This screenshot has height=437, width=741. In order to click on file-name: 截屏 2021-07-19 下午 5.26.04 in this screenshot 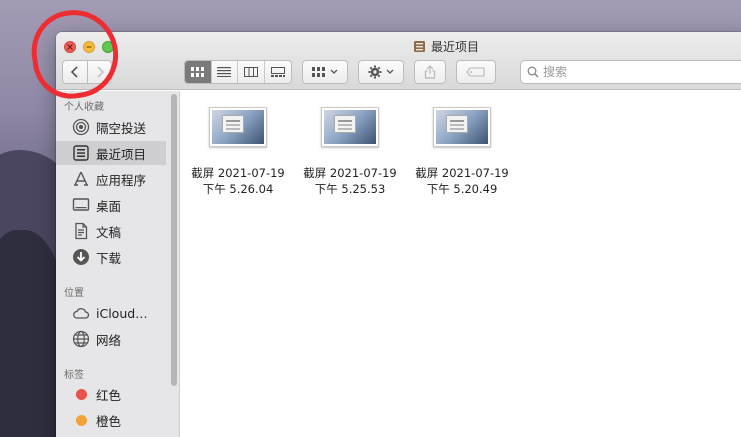, I will do `click(238, 181)`.